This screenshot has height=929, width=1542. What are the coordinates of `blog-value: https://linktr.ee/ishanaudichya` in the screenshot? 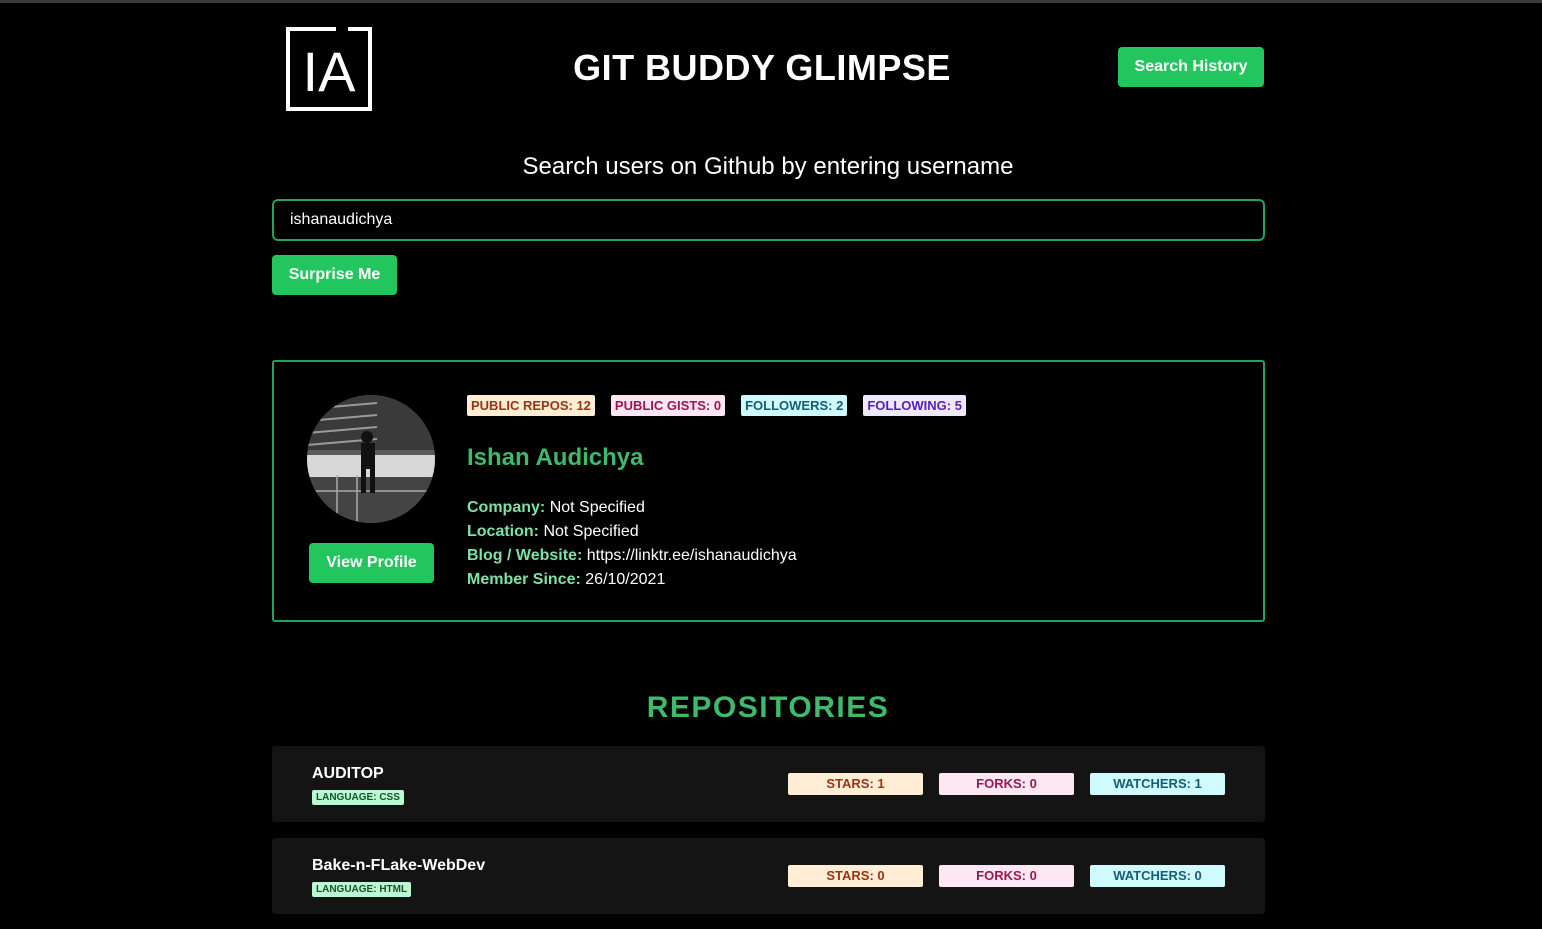 It's located at (691, 555).